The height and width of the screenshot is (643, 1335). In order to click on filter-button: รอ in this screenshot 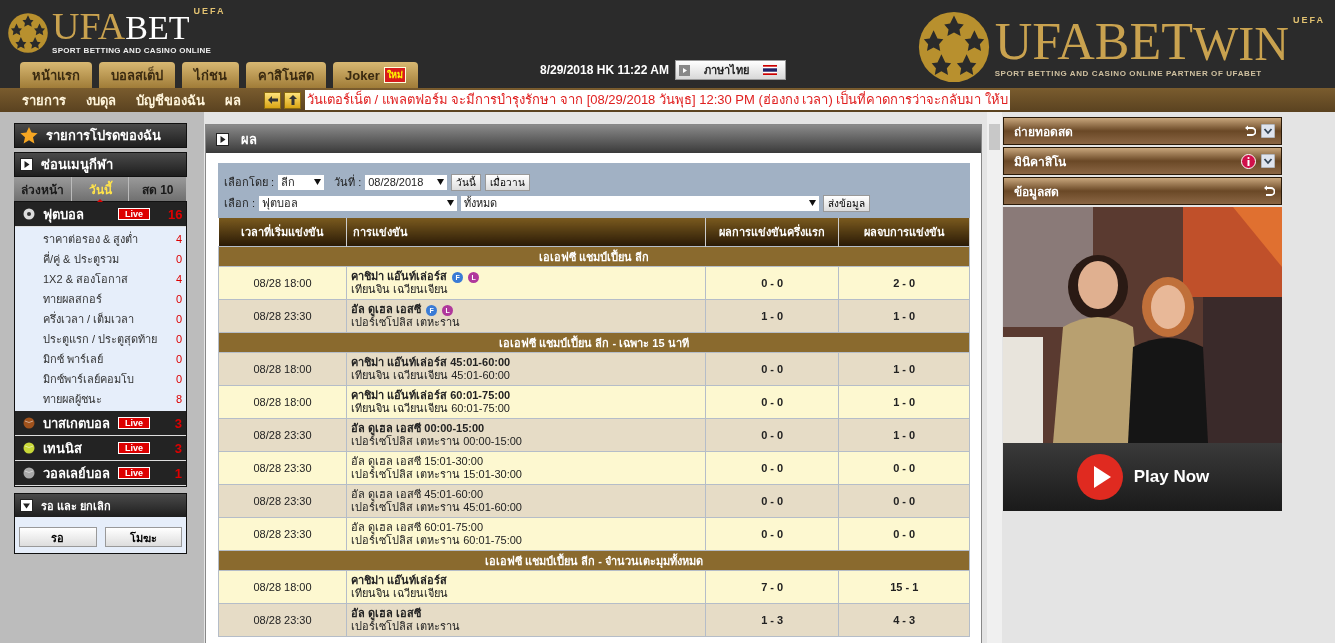, I will do `click(58, 537)`.